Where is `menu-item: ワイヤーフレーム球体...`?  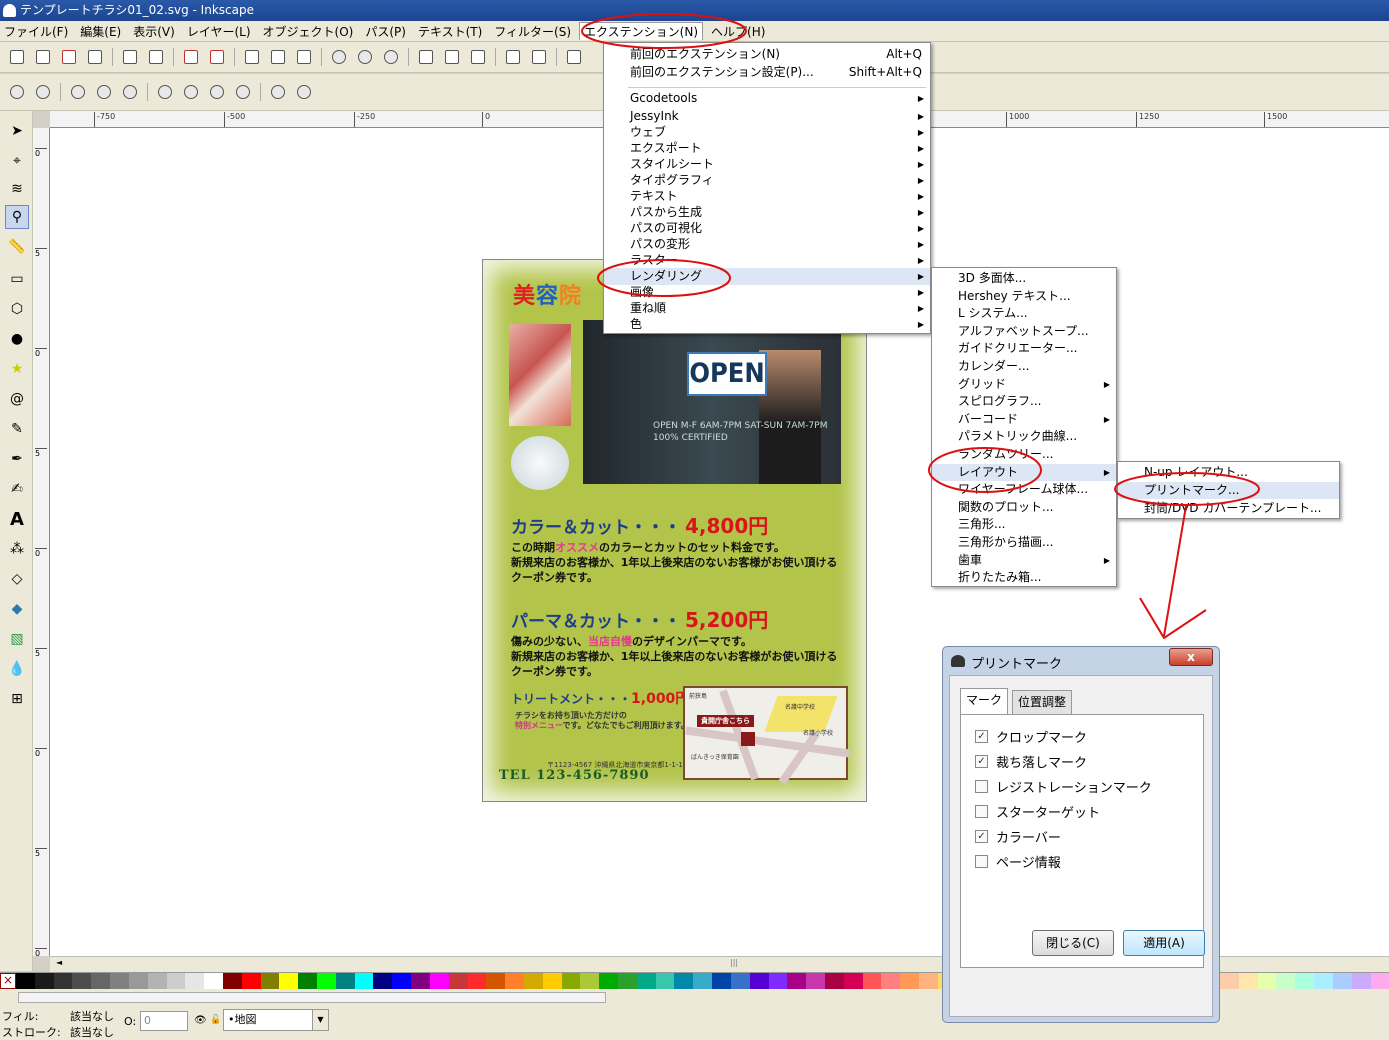
menu-item: ワイヤーフレーム球体... is located at coordinates (1024, 489).